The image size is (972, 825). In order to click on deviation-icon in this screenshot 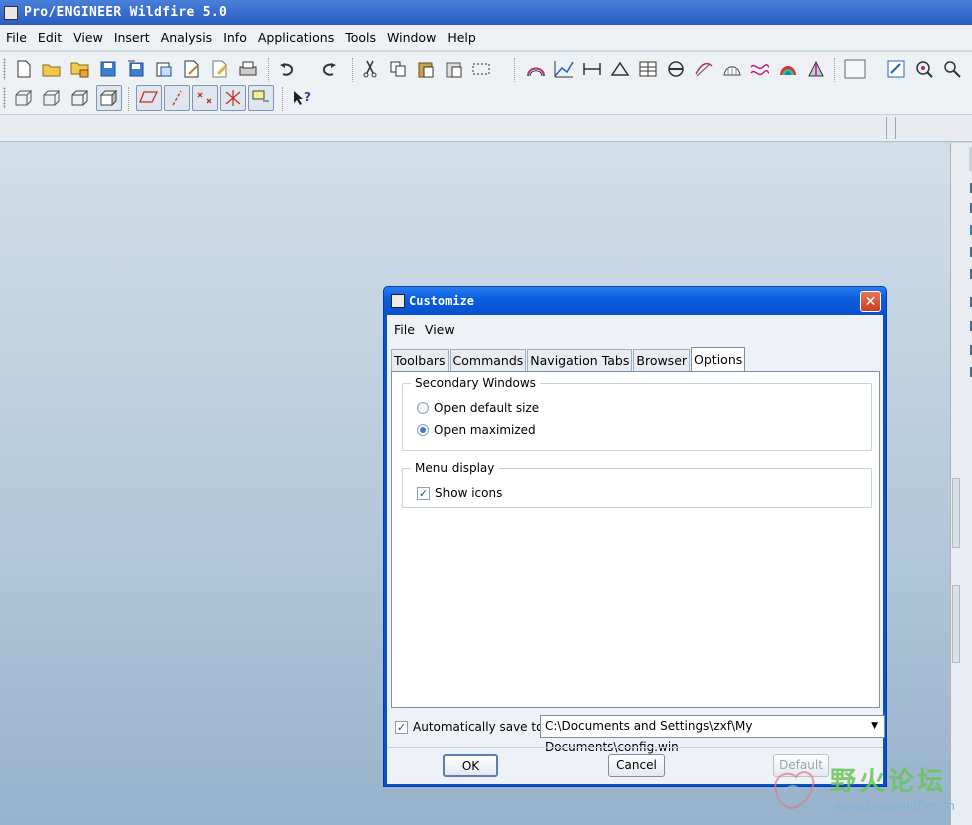, I will do `click(760, 69)`.